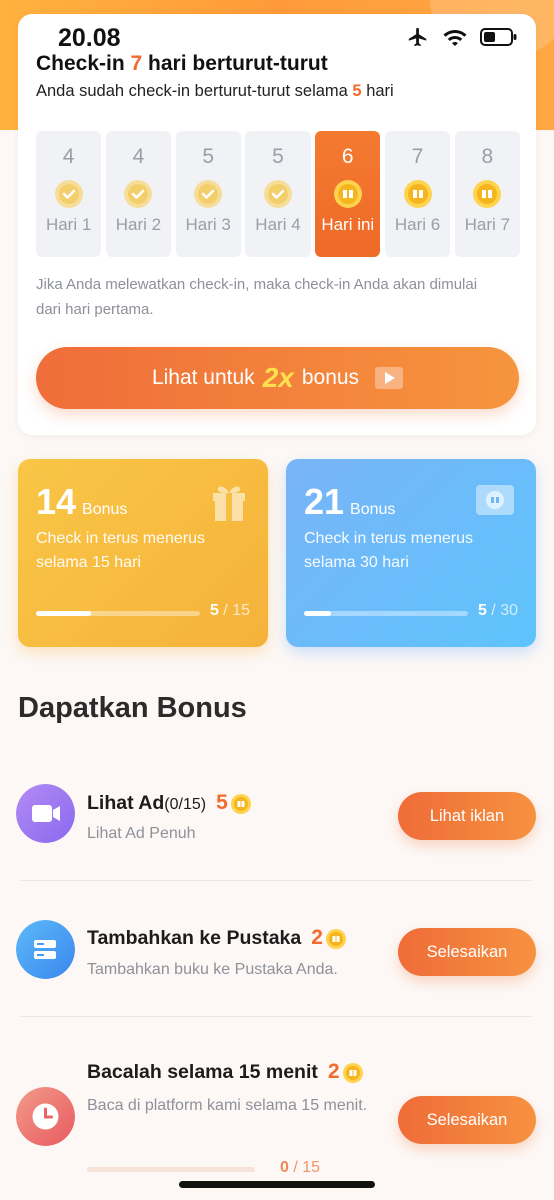 The height and width of the screenshot is (1200, 554). Describe the element at coordinates (300, 1167) in the screenshot. I see `reading-progress-count: 0 / 15` at that location.